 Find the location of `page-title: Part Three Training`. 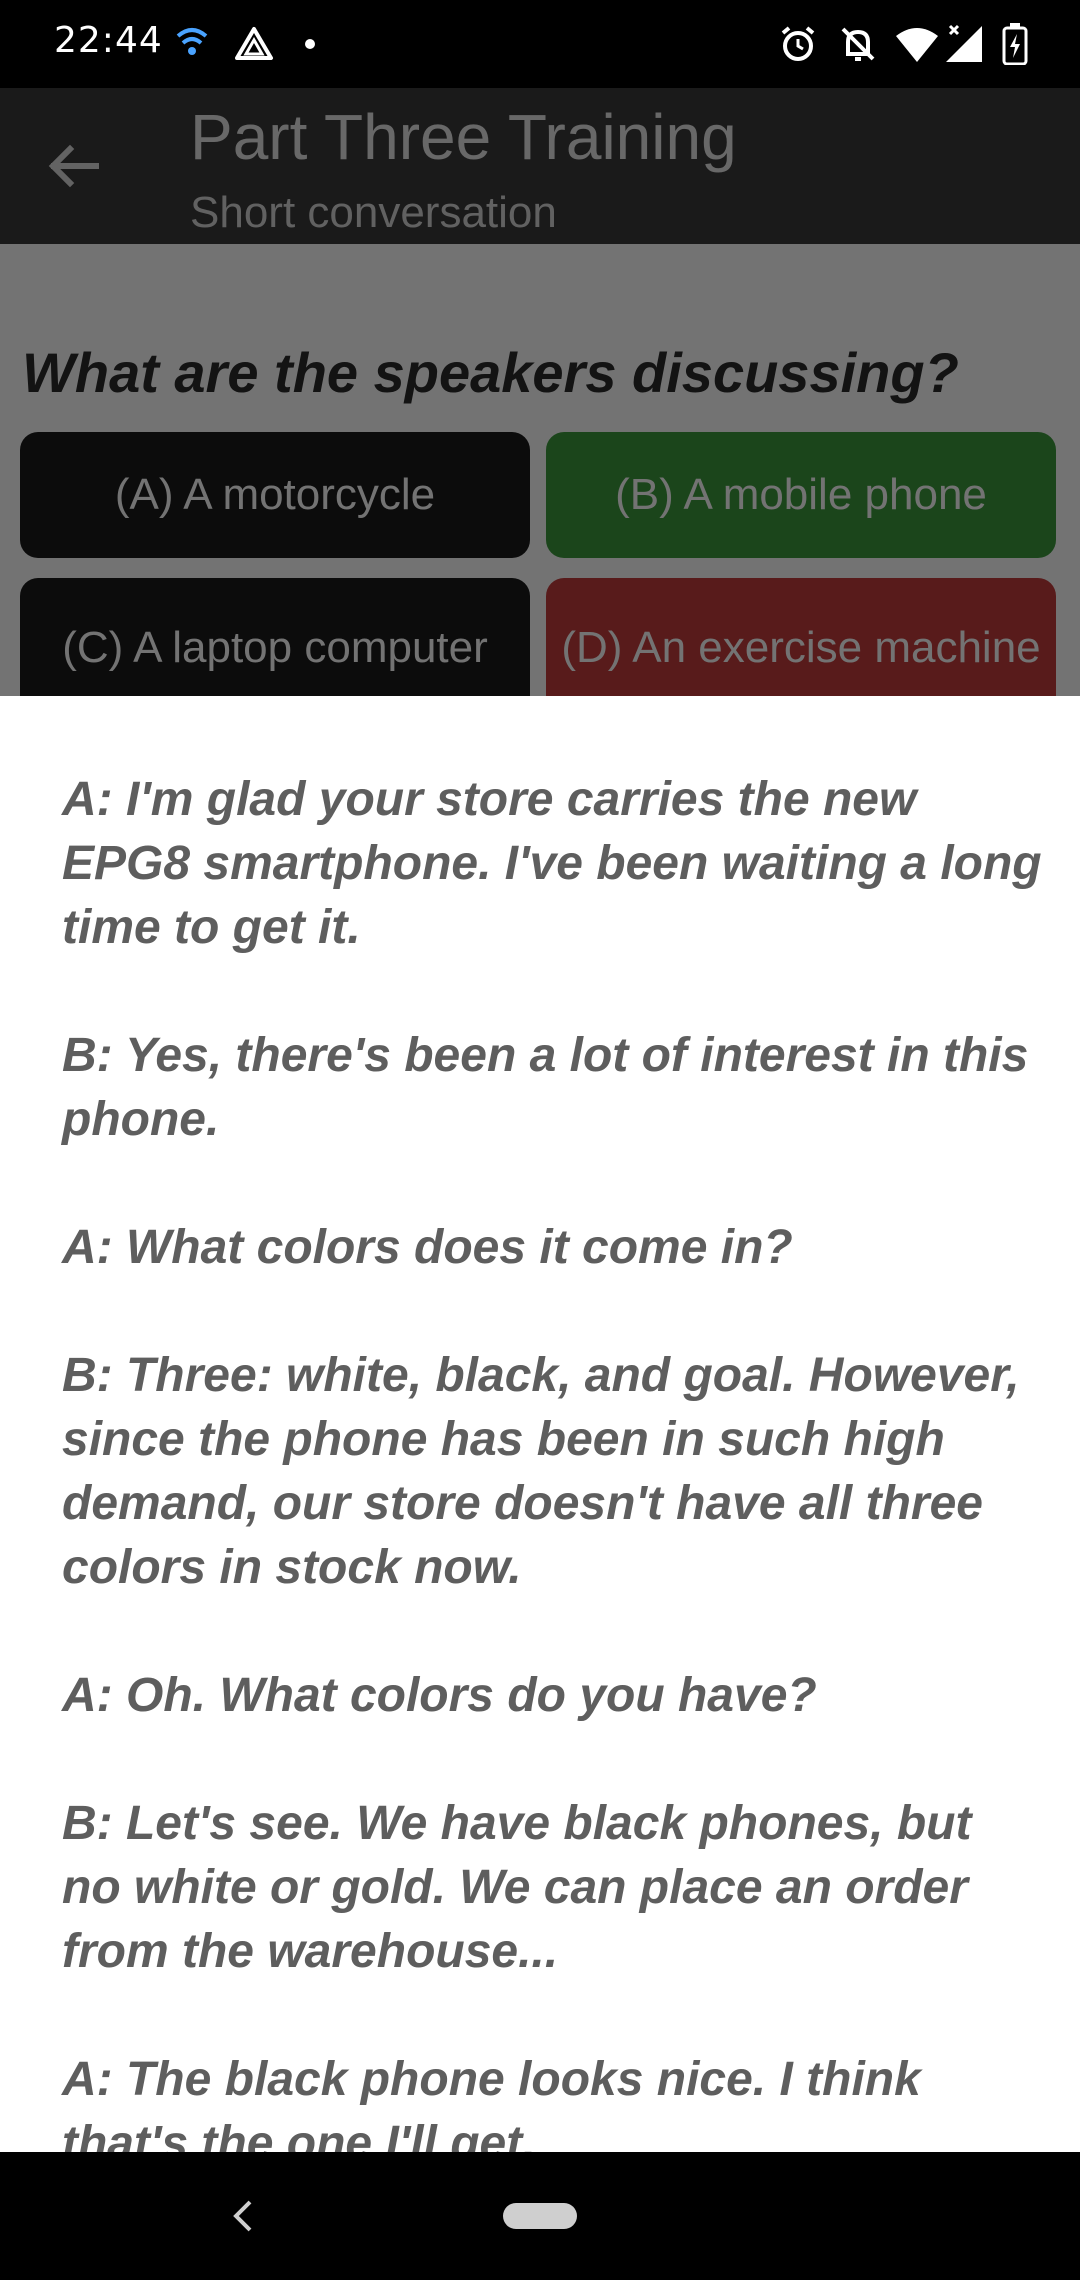

page-title: Part Three Training is located at coordinates (463, 137).